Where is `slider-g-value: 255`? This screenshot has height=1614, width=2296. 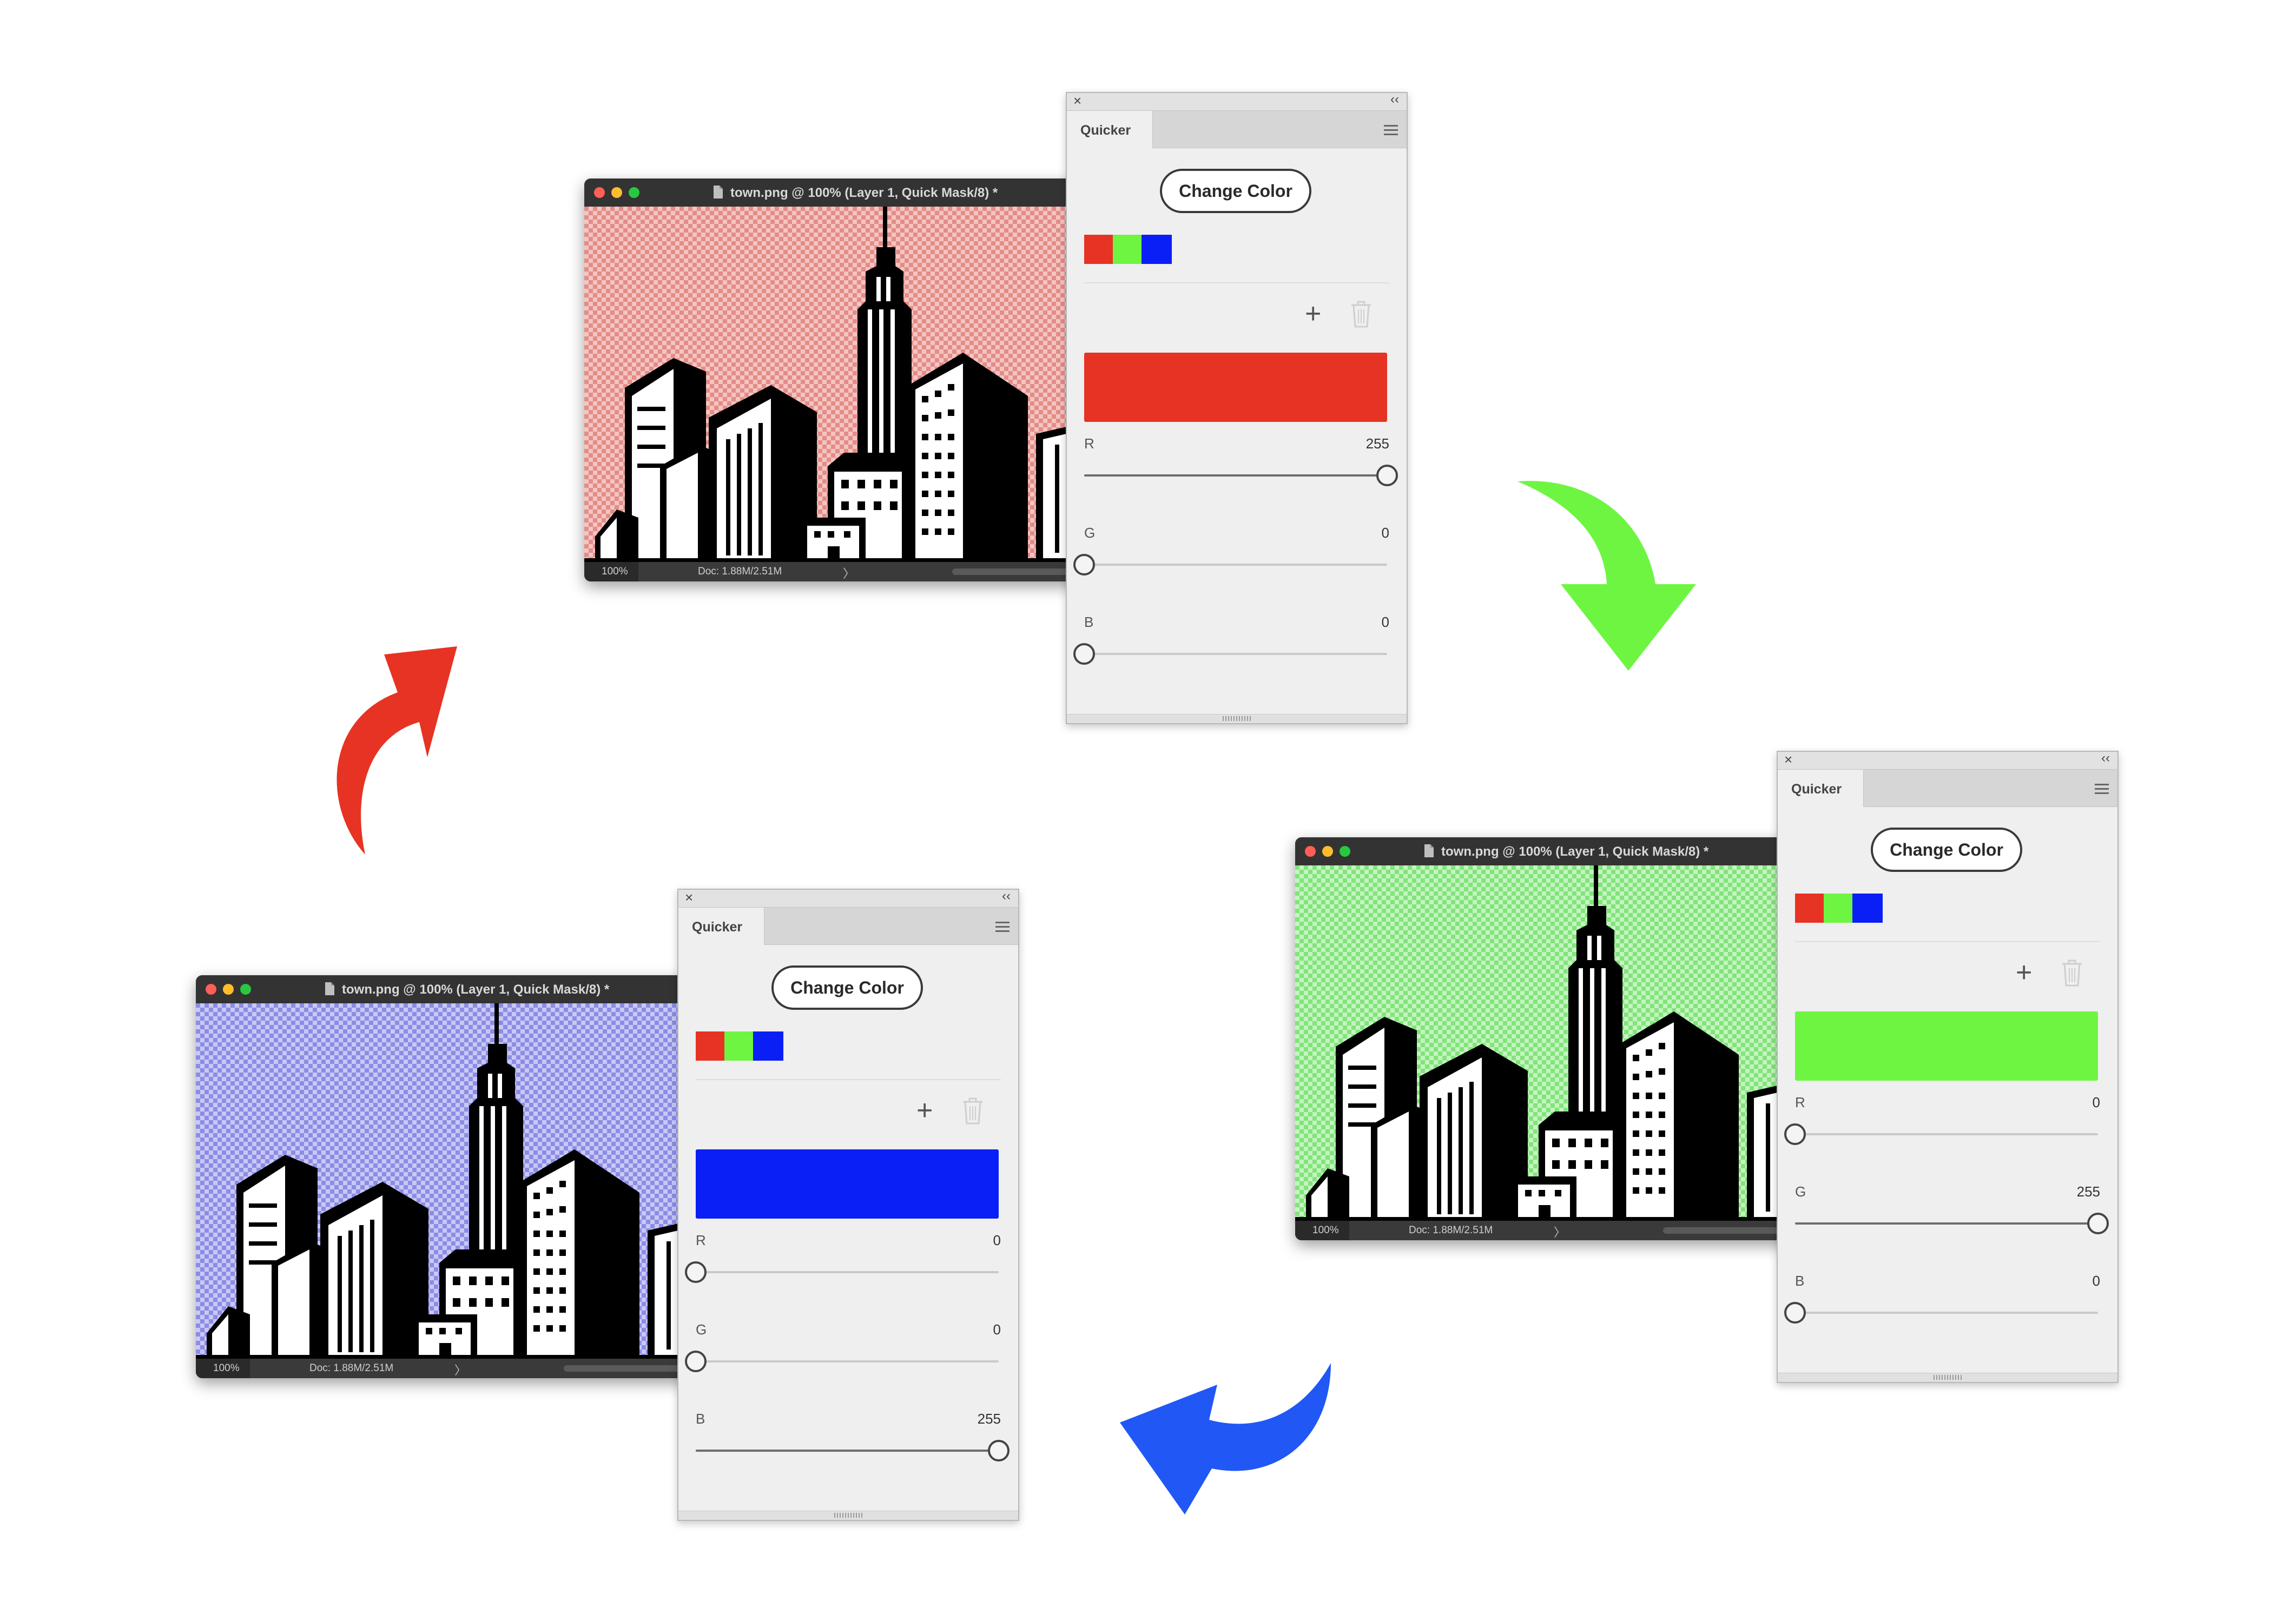 slider-g-value: 255 is located at coordinates (2088, 1191).